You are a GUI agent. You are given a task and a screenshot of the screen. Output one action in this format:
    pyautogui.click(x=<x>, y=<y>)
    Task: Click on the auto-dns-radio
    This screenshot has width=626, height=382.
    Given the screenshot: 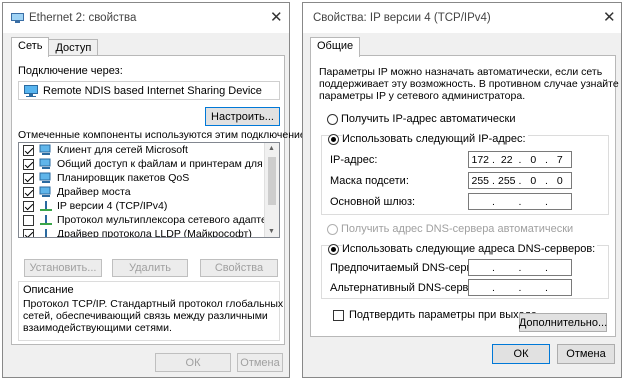 What is the action you would take?
    pyautogui.click(x=332, y=229)
    